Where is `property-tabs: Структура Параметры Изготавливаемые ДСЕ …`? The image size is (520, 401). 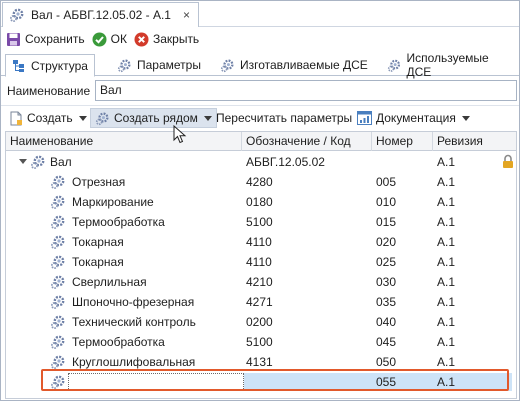 property-tabs: Структура Параметры Изготавливаемые ДСЕ … is located at coordinates (260, 65).